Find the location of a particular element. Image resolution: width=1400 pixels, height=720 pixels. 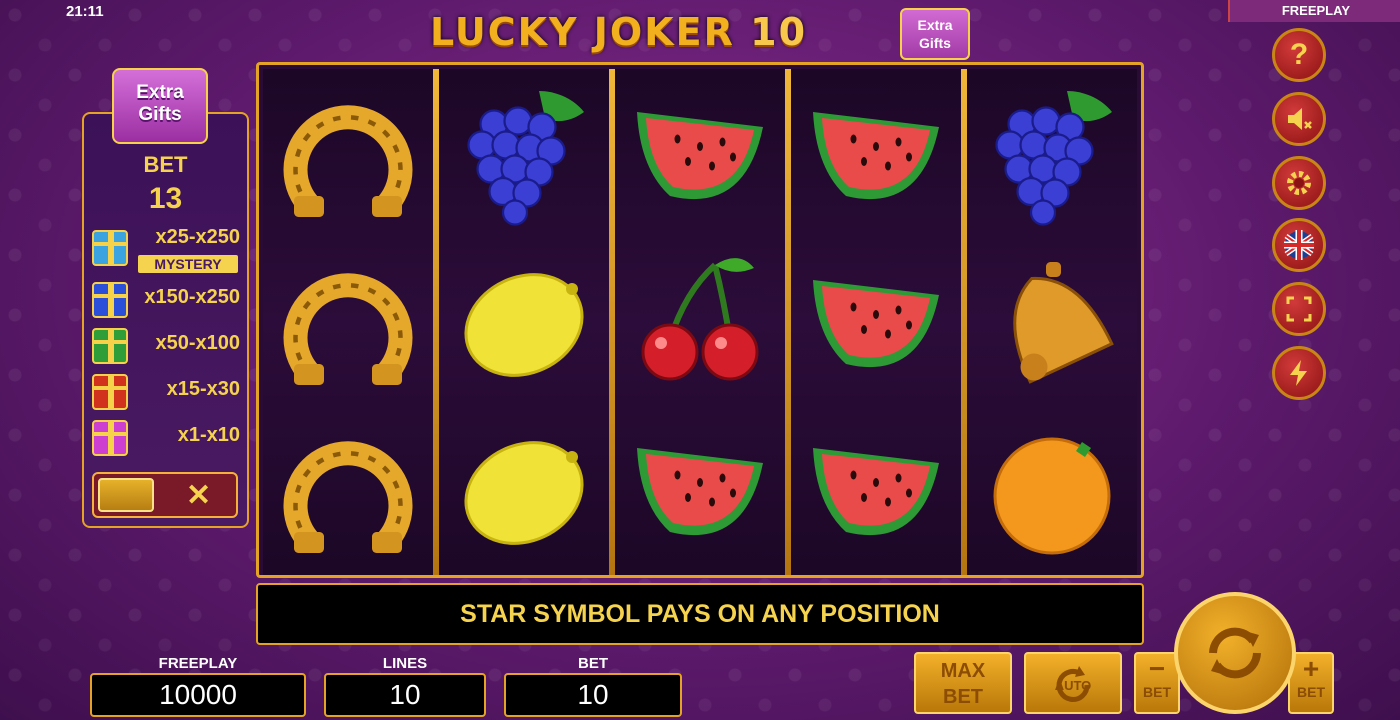

language-button is located at coordinates (1299, 245).